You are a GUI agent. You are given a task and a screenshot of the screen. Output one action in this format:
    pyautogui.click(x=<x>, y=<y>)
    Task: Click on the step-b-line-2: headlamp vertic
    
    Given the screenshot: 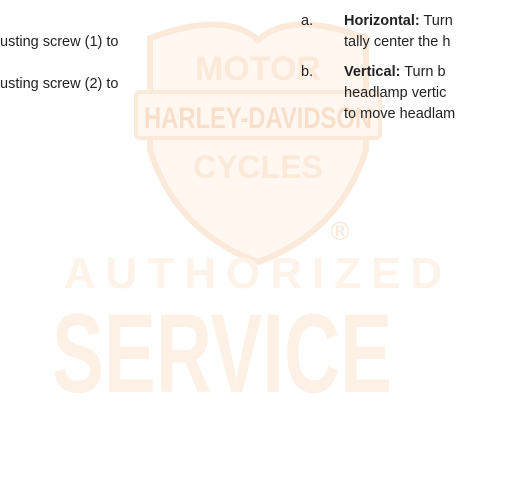 What is the action you would take?
    pyautogui.click(x=395, y=93)
    